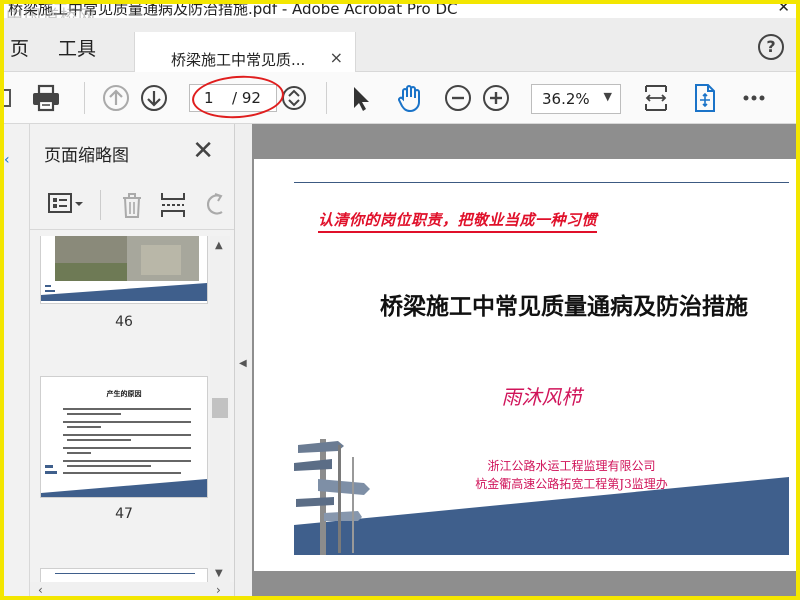 This screenshot has width=800, height=600. I want to click on menu-item-tools: 工具, so click(77, 47).